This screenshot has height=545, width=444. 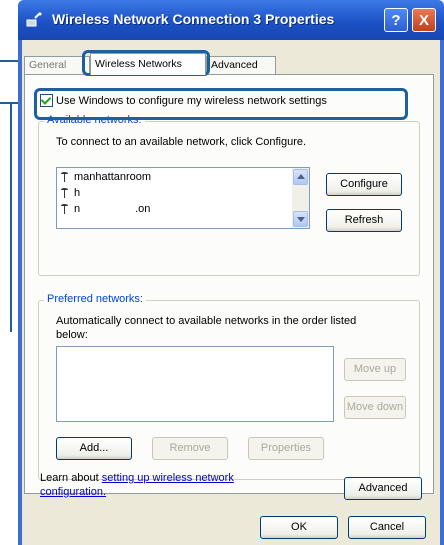 What do you see at coordinates (375, 407) in the screenshot?
I see `move-down-button: Move down` at bounding box center [375, 407].